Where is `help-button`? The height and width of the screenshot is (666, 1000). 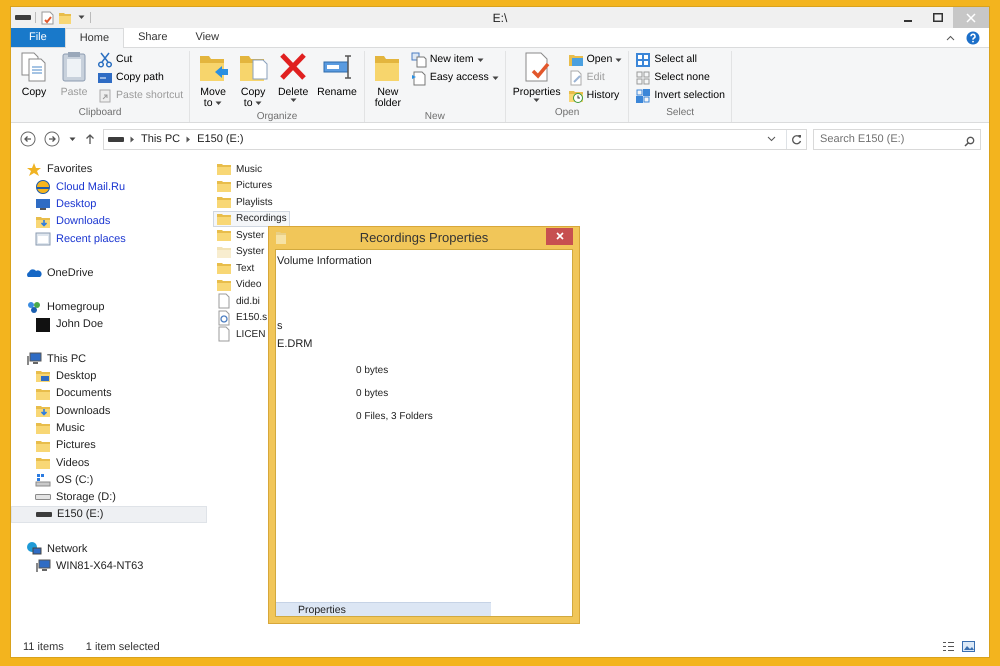 help-button is located at coordinates (973, 37).